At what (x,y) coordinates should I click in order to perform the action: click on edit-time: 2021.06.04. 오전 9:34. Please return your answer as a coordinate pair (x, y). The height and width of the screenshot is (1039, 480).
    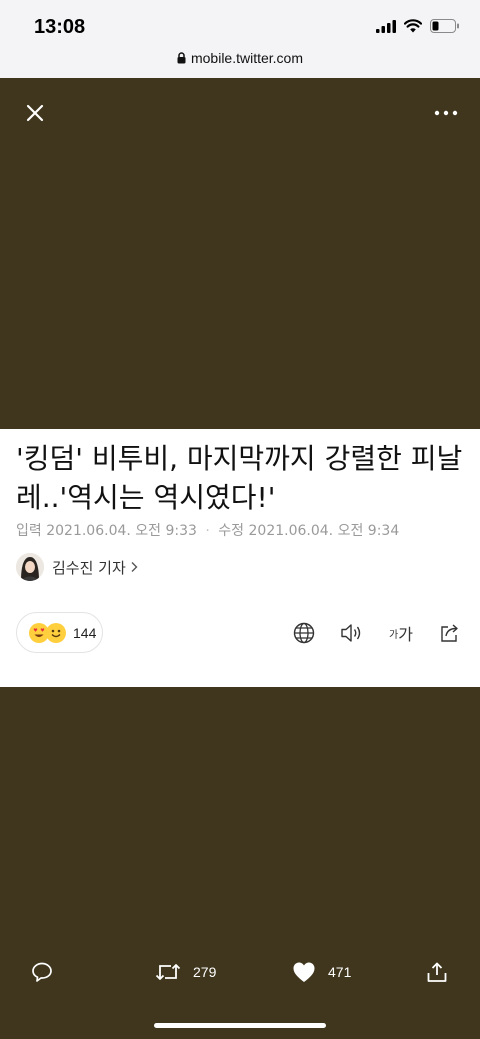
    Looking at the image, I should click on (324, 531).